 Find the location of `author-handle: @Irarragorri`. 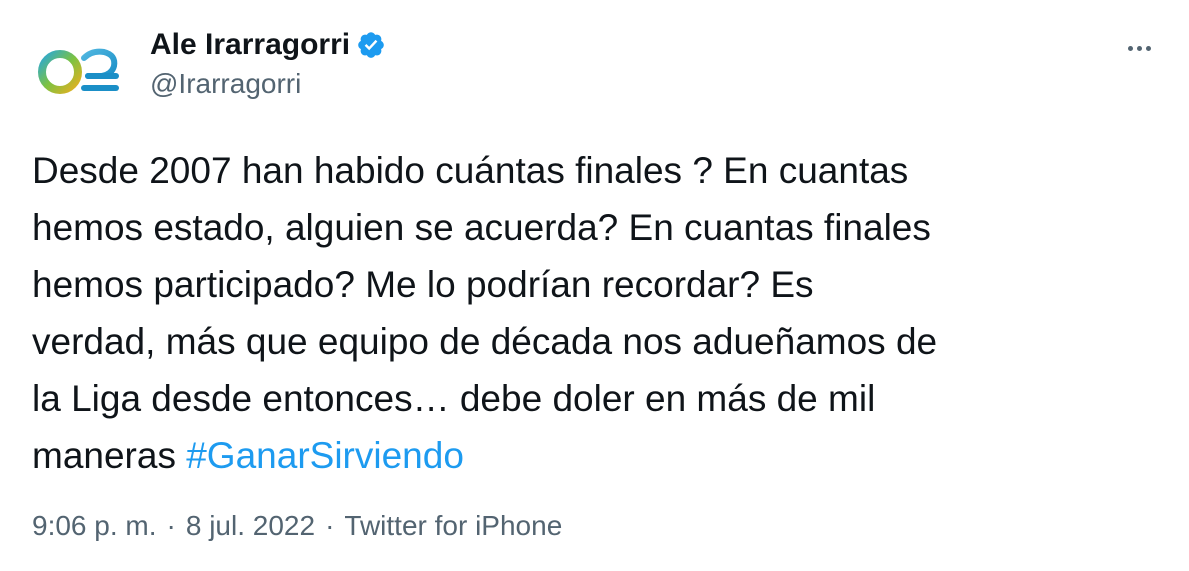

author-handle: @Irarragorri is located at coordinates (268, 84).